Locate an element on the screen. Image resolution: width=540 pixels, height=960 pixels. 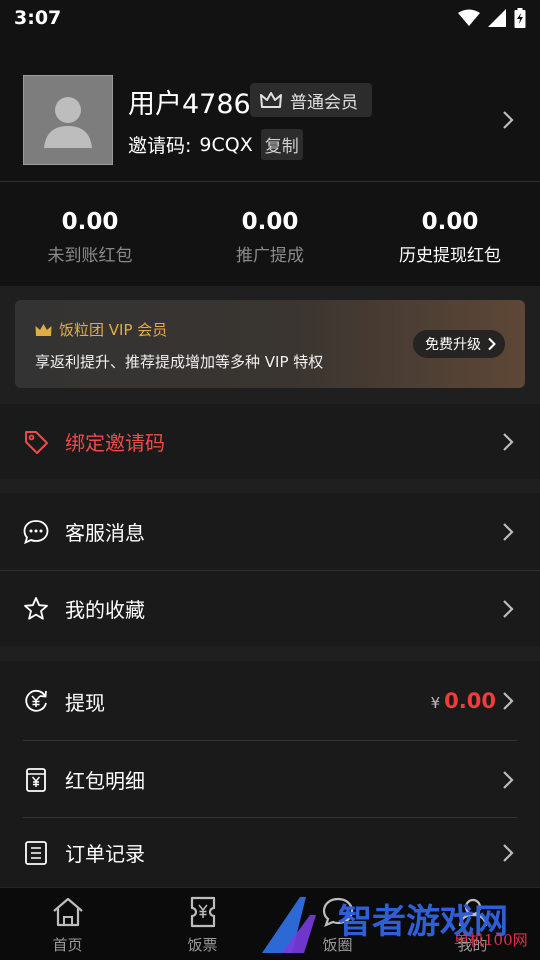
nav-label: 饭票 is located at coordinates (202, 945).